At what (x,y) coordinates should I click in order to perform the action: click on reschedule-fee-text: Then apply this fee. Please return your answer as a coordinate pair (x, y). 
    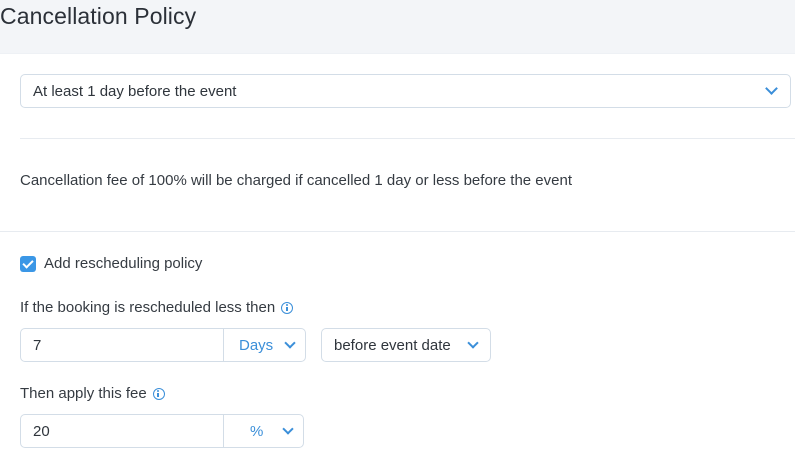
    Looking at the image, I should click on (83, 393).